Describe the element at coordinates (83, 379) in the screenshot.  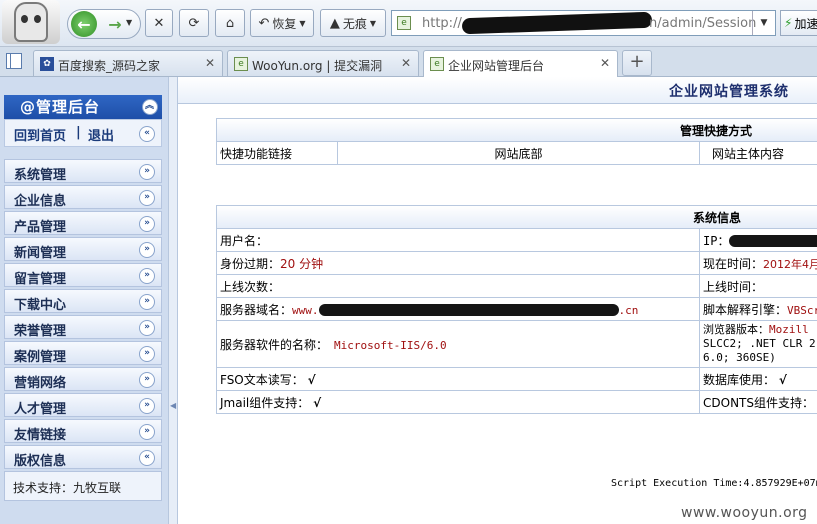
I see `sidebar-item-marketing: 营销网络 »` at that location.